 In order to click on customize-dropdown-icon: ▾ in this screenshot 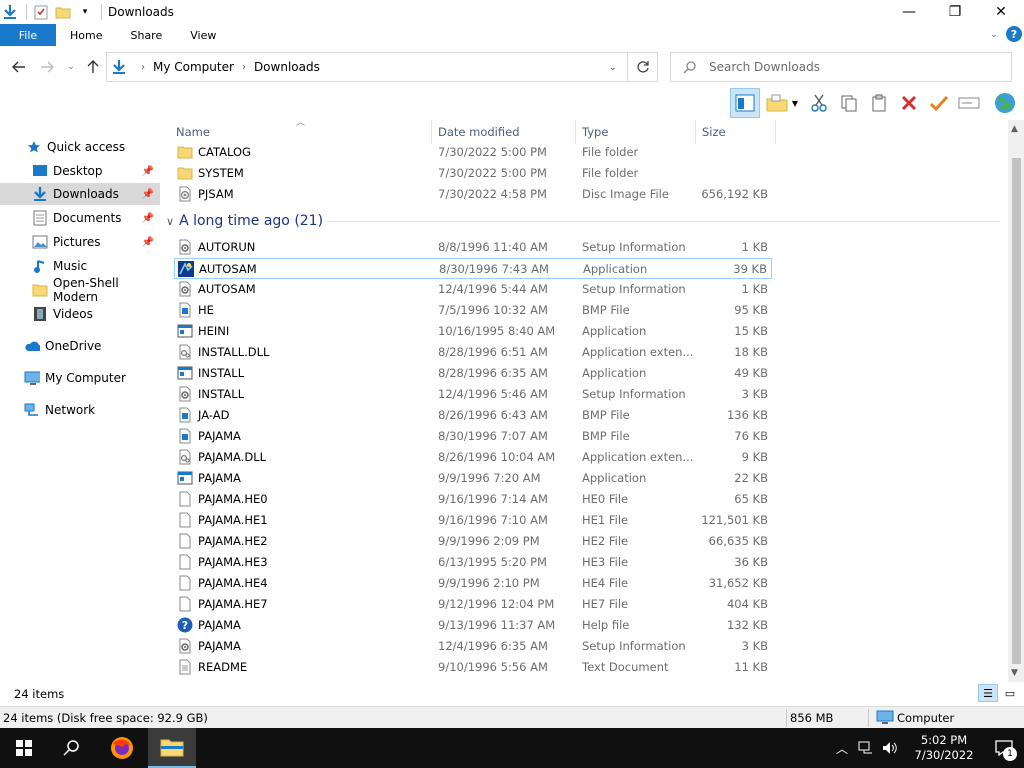, I will do `click(85, 12)`.